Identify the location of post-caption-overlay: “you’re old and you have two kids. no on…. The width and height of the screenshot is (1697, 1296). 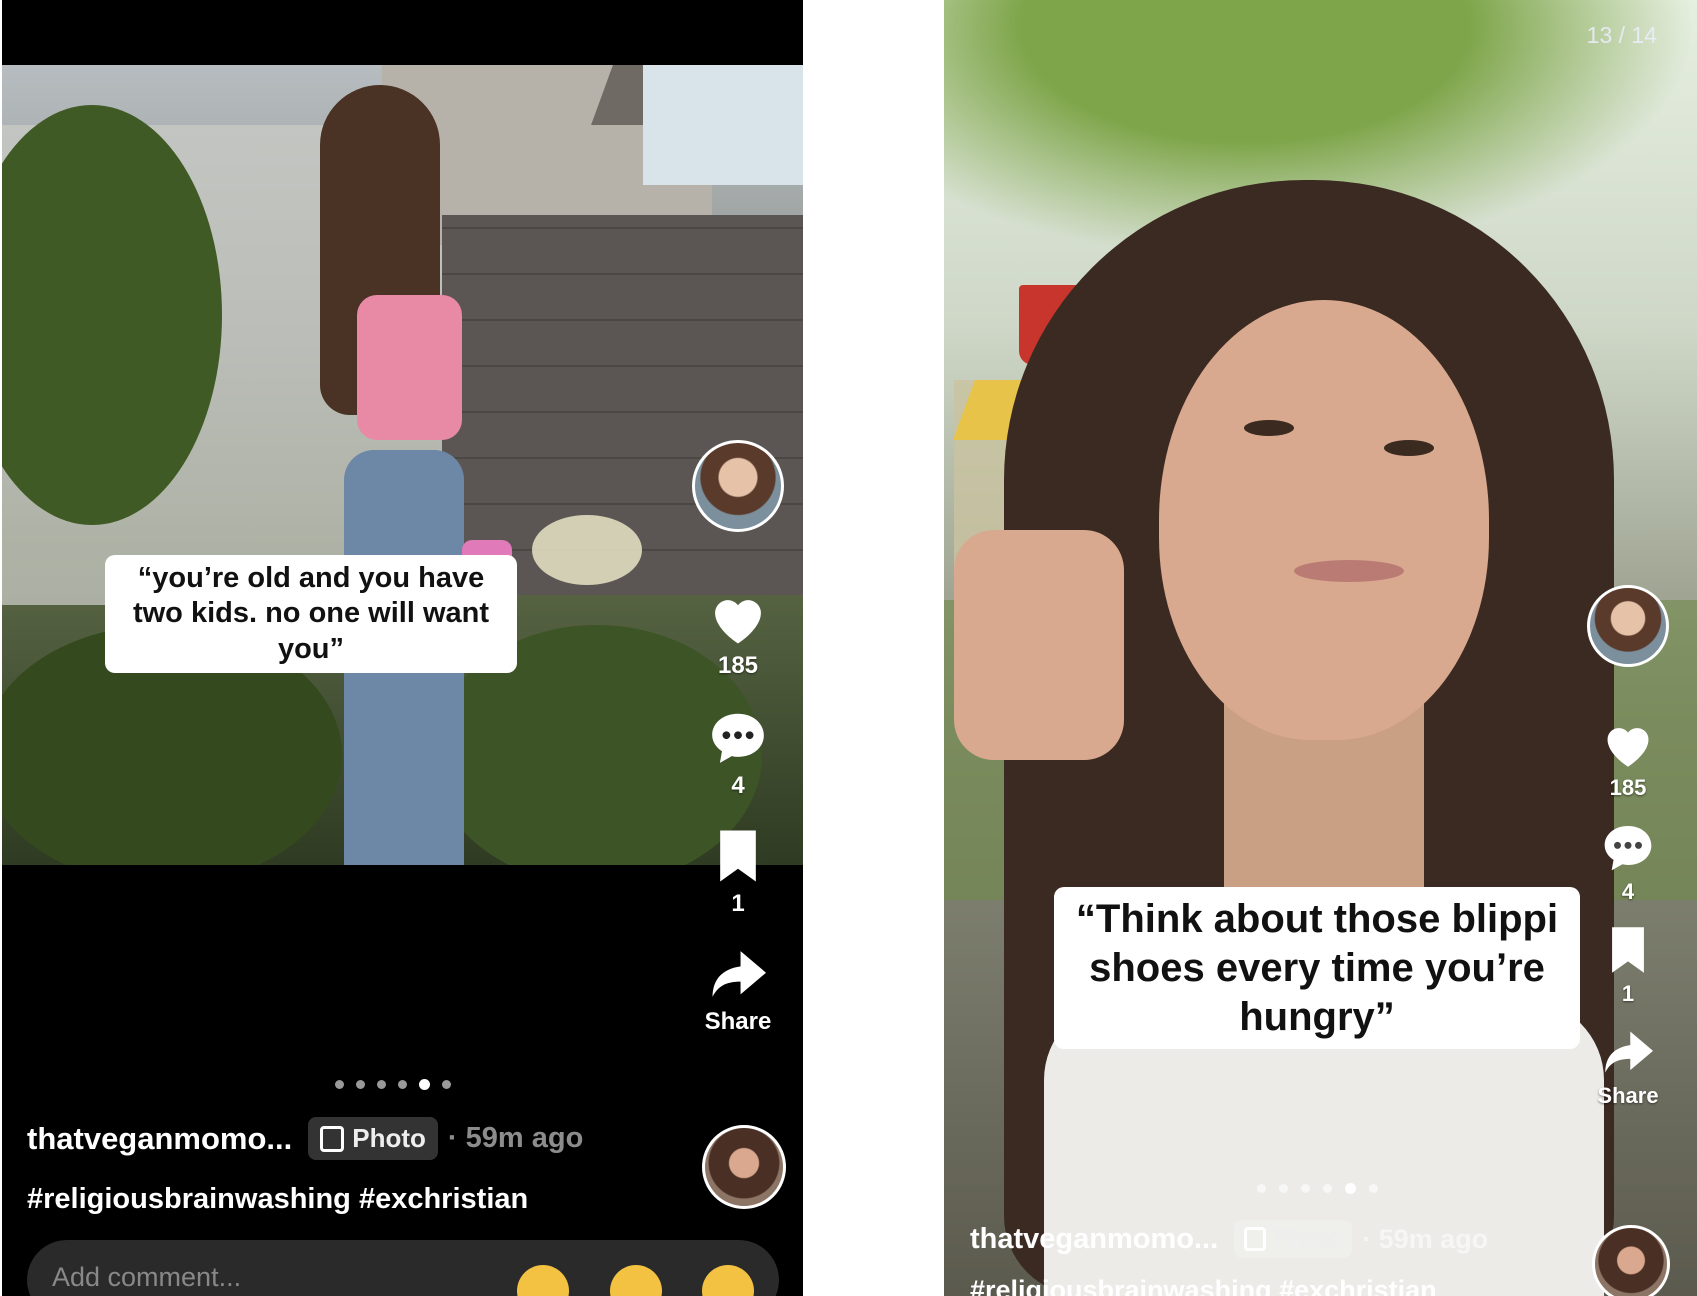
(311, 614).